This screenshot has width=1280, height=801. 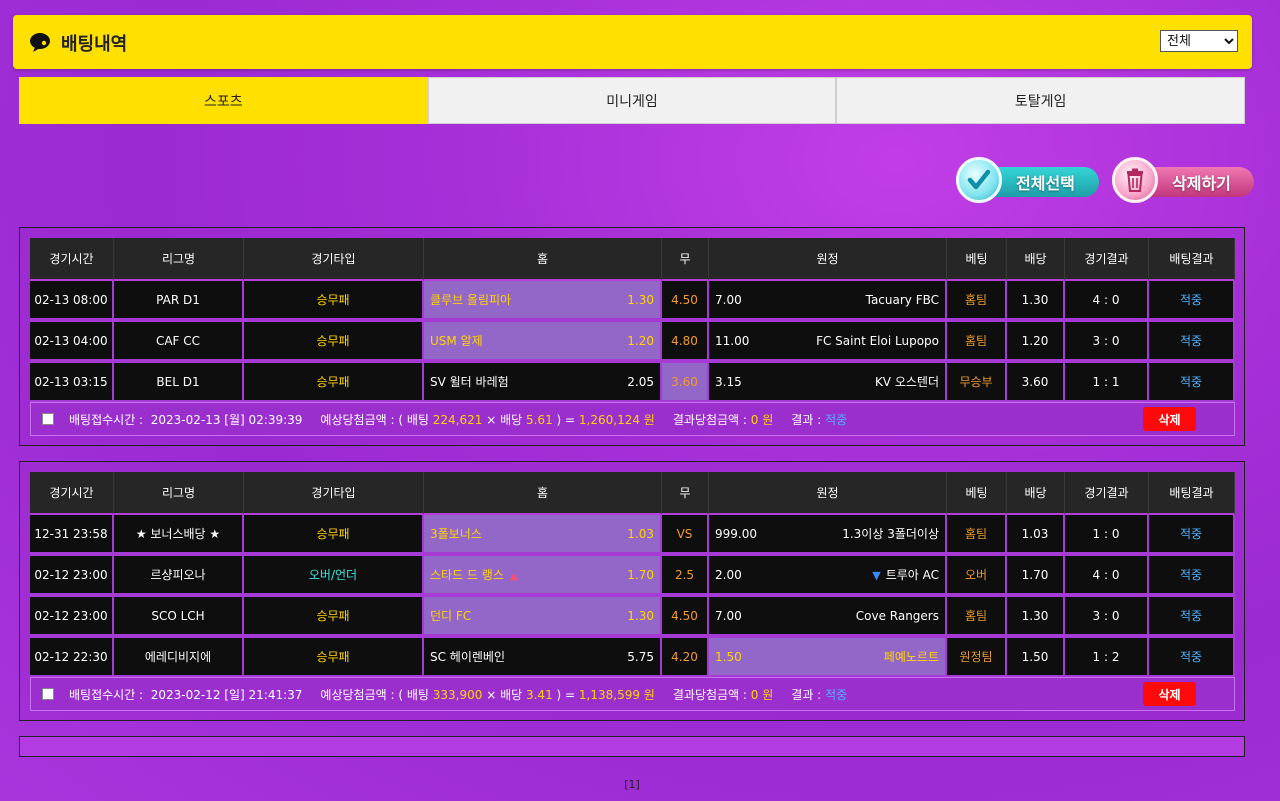 I want to click on page-title: 배팅내역, so click(x=94, y=44).